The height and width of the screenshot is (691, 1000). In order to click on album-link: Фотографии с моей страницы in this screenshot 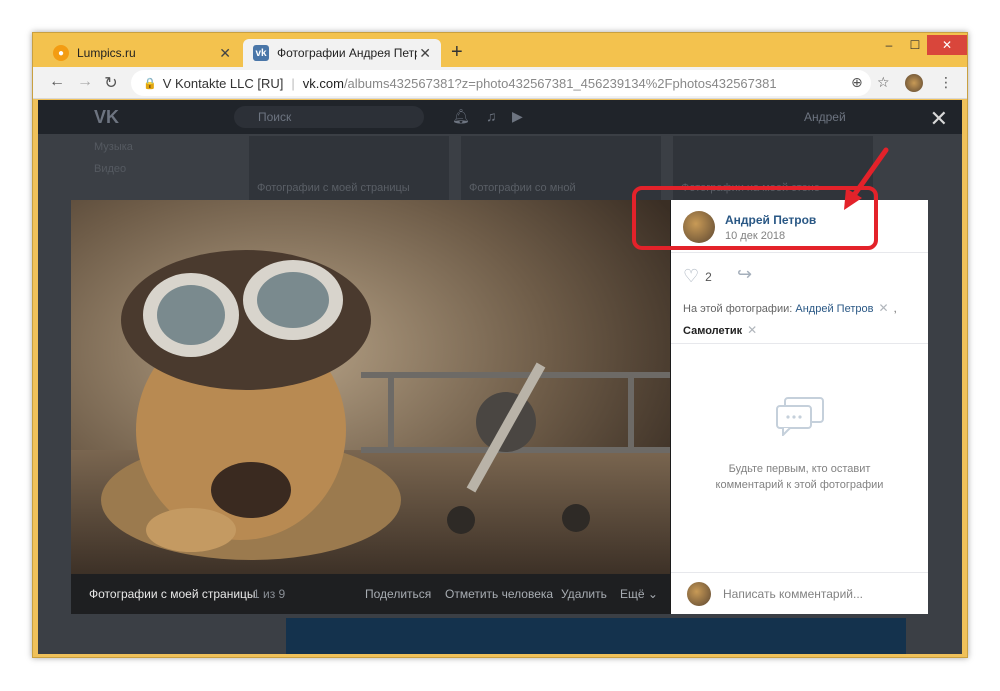, I will do `click(172, 594)`.